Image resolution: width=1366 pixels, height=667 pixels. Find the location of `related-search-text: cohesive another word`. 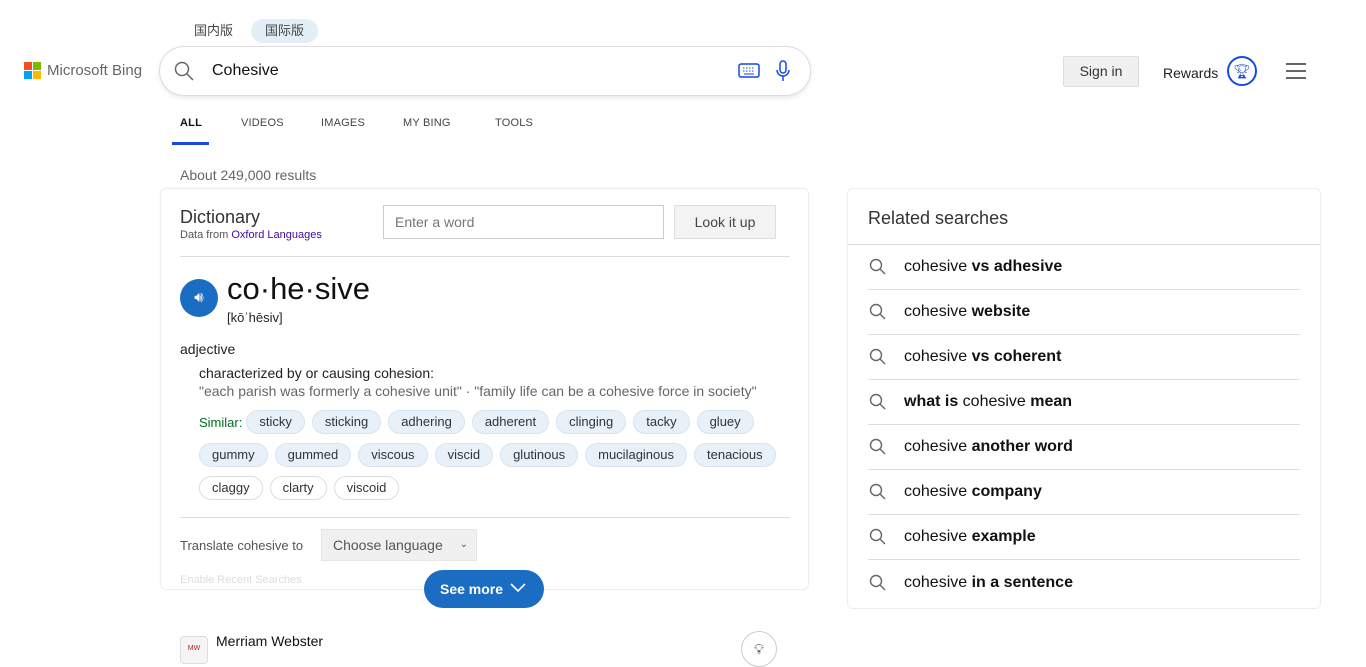

related-search-text: cohesive another word is located at coordinates (988, 447).